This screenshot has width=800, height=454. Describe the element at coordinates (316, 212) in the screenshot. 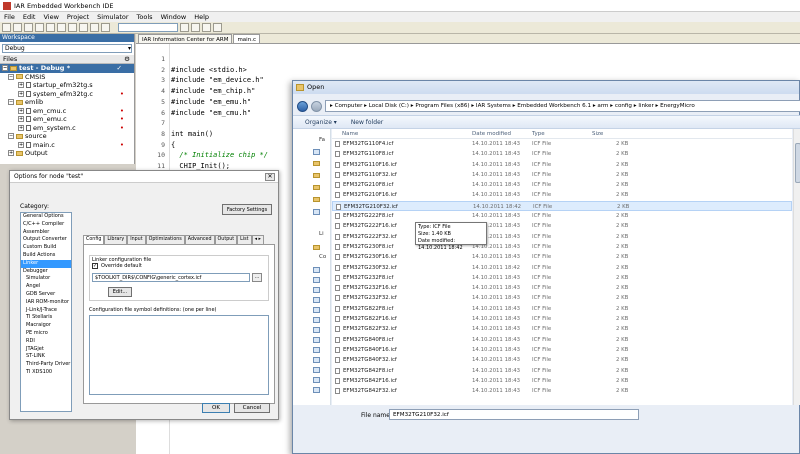

I see `recent-places-icon` at that location.